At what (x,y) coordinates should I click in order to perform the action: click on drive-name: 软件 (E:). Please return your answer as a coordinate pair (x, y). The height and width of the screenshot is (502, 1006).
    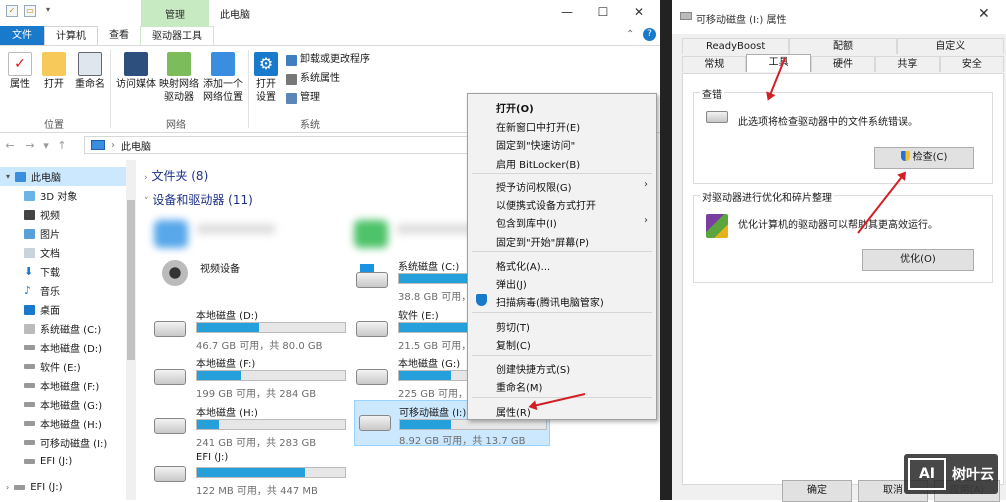
    Looking at the image, I should click on (418, 316).